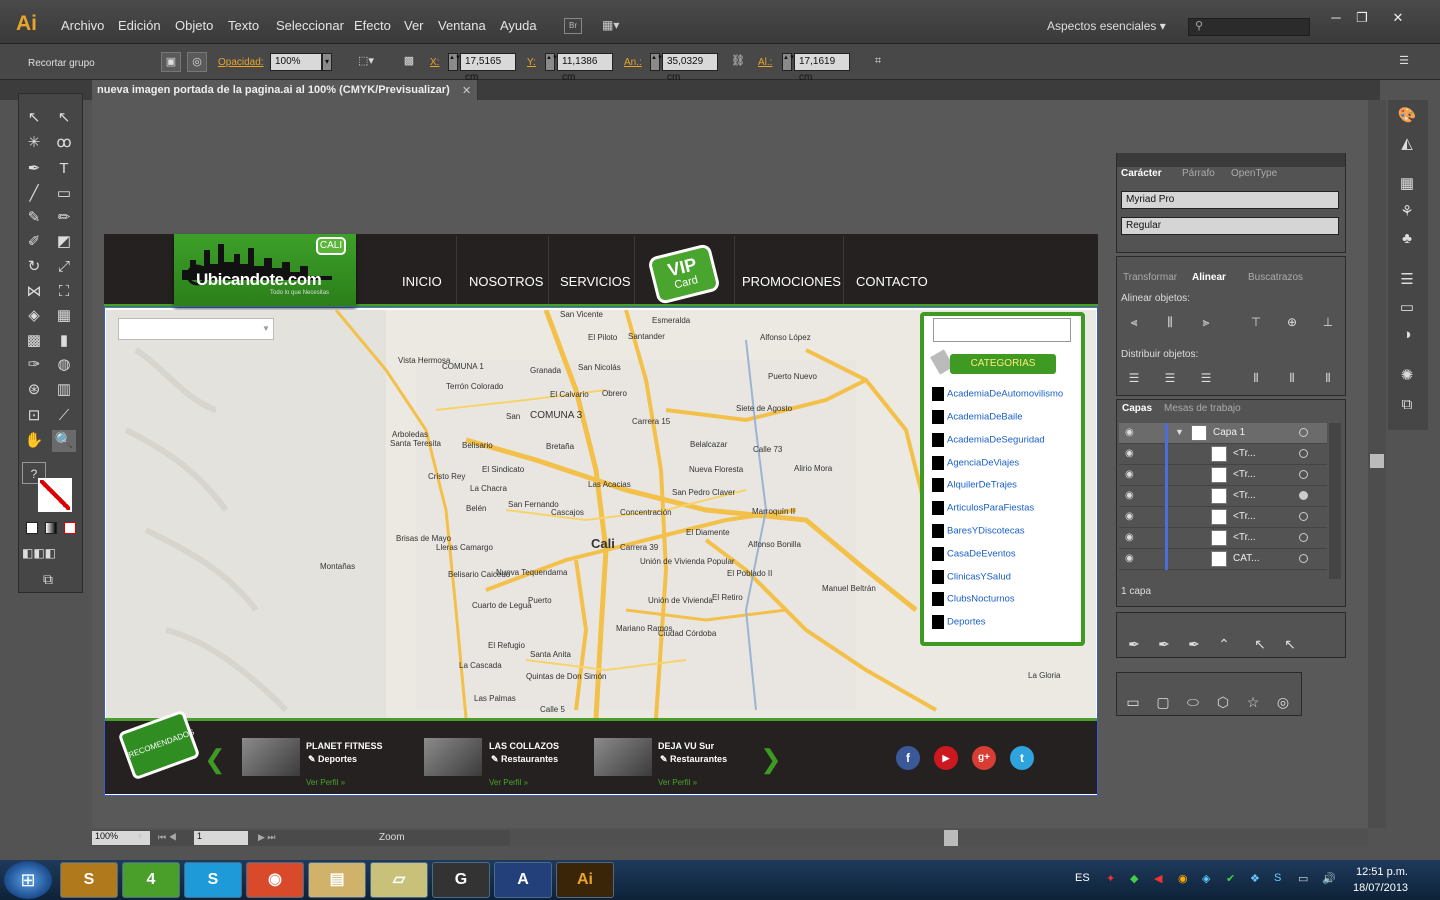 This screenshot has height=900, width=1440. I want to click on distribute-center-icon: ☰, so click(1170, 379).